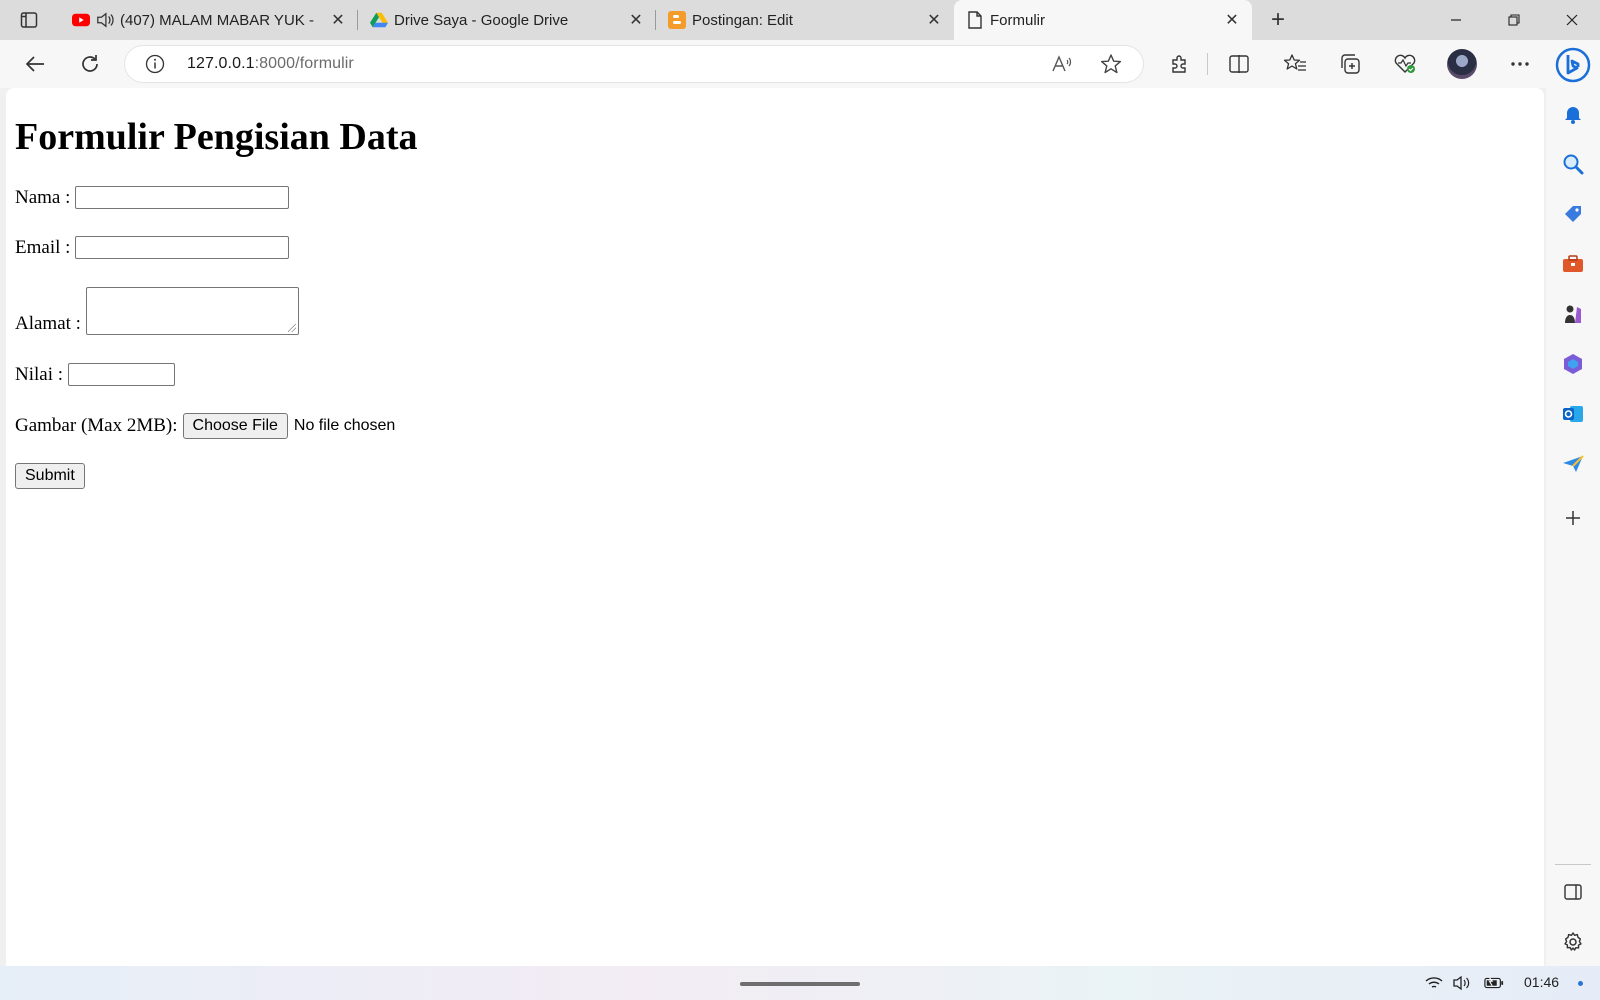  I want to click on browser-toolbar: 127.0.0.1:8000/formulir, so click(800, 64).